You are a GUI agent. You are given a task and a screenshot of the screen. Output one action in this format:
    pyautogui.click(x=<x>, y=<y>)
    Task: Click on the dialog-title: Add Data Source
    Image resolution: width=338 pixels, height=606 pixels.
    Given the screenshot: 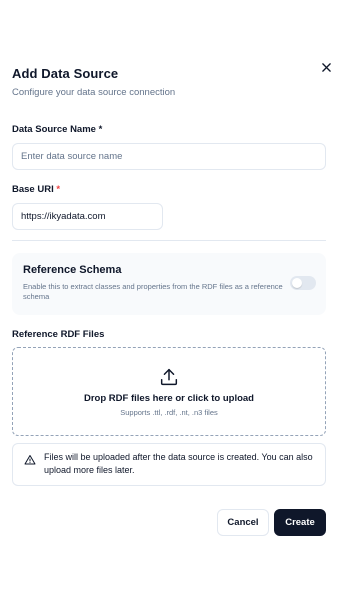 What is the action you would take?
    pyautogui.click(x=65, y=73)
    